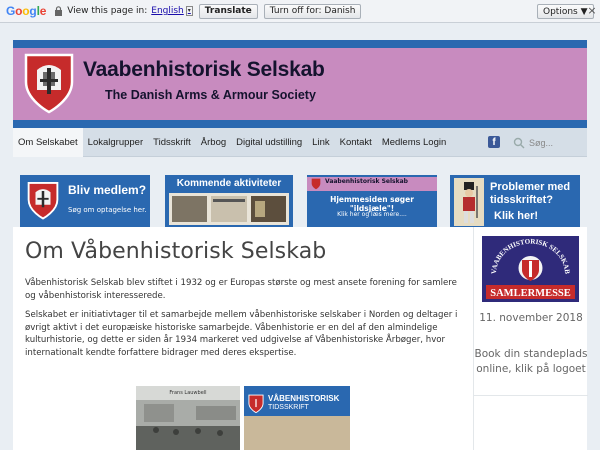 The image size is (600, 450). What do you see at coordinates (269, 142) in the screenshot?
I see `nav-item-digital-udstilling: Digital udstilling` at bounding box center [269, 142].